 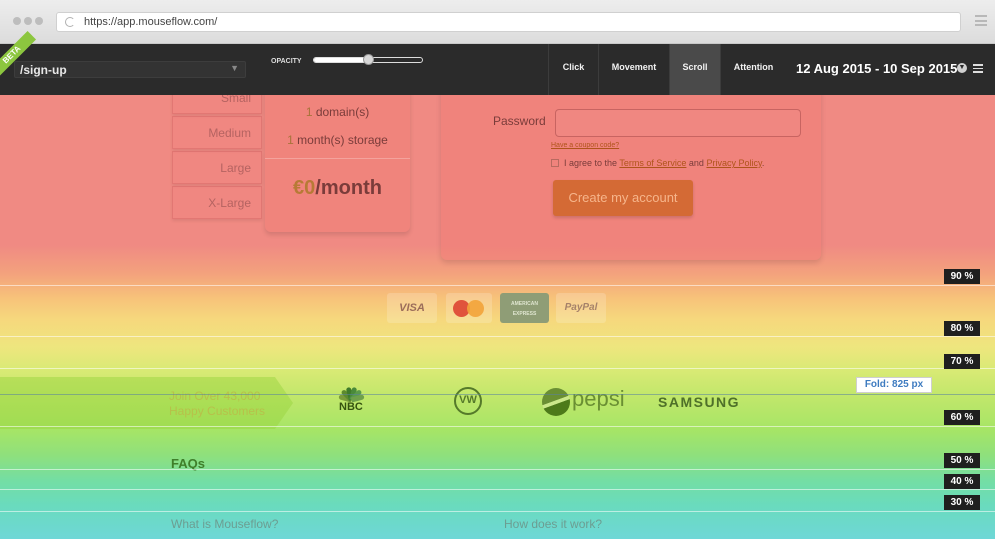 What do you see at coordinates (962, 328) in the screenshot?
I see `scroll-depth-badge: 80 %` at bounding box center [962, 328].